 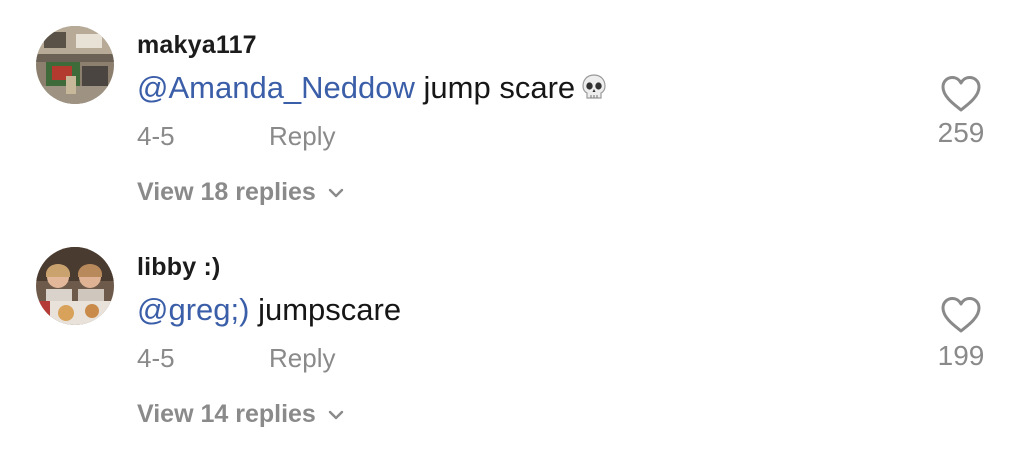 I want to click on comment-text: @greg;) jumpscare, so click(x=269, y=310).